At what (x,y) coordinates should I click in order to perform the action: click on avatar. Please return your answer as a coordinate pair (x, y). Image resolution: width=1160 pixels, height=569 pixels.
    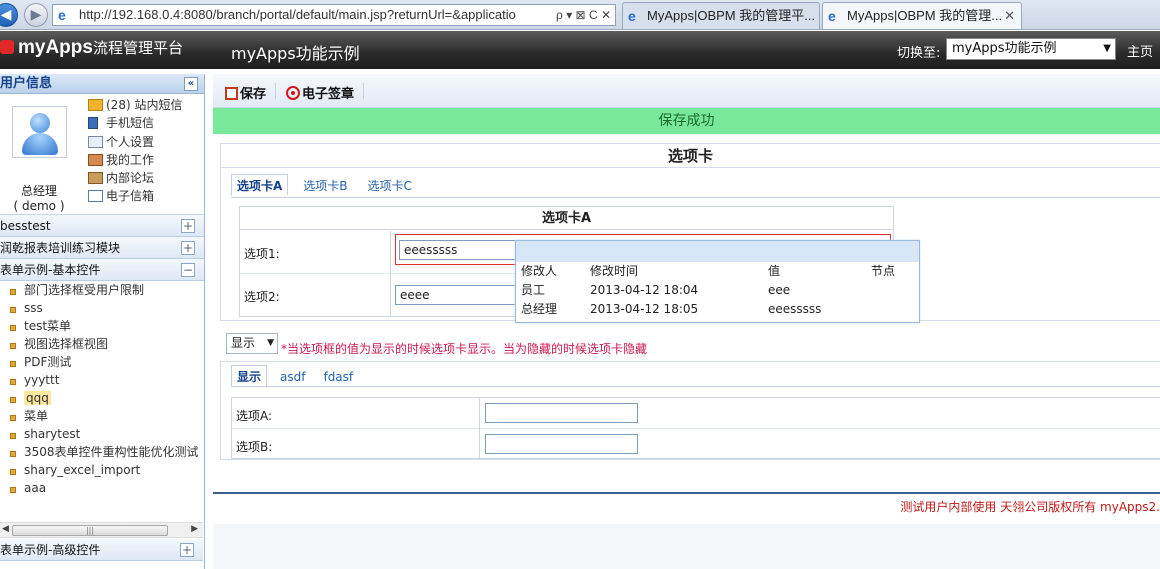
    Looking at the image, I should click on (39, 132).